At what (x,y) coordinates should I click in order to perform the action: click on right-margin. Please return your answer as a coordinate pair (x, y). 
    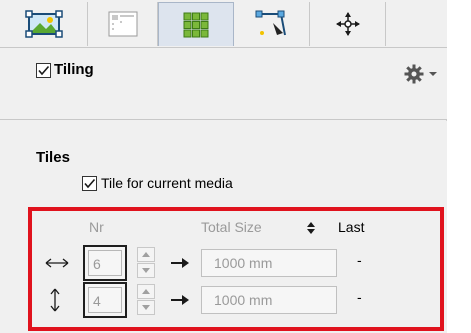
    Looking at the image, I should click on (459, 166).